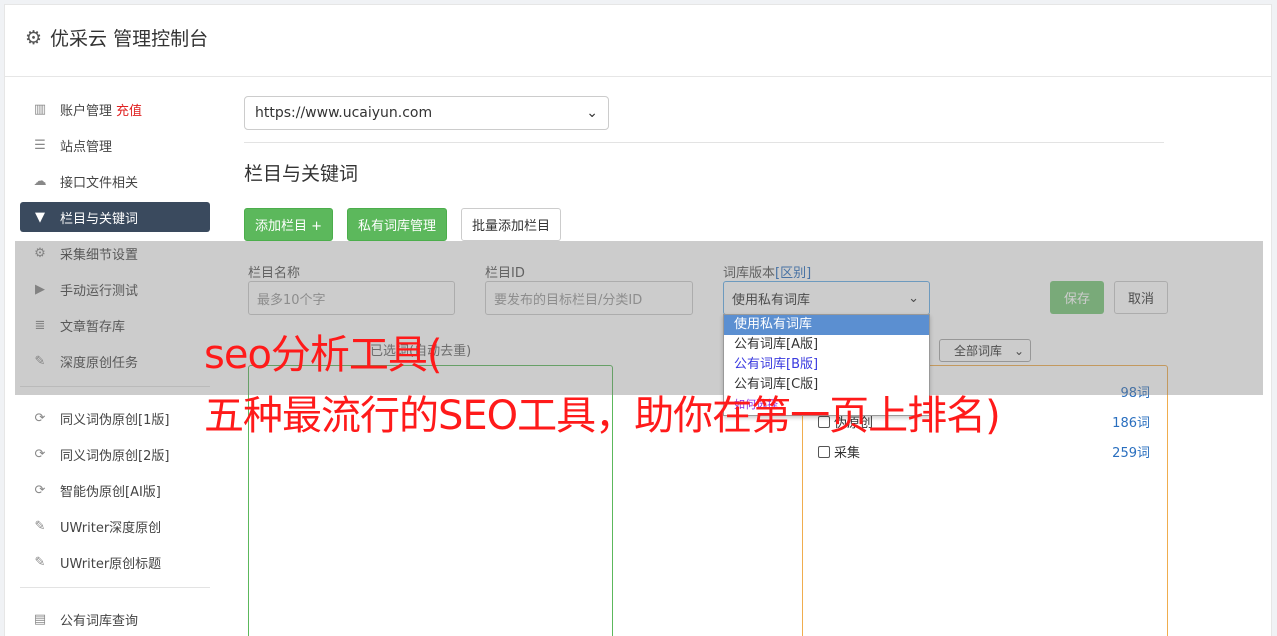 This screenshot has height=636, width=1277. What do you see at coordinates (323, 355) in the screenshot?
I see `watermark-line-1: seo分析工具(` at bounding box center [323, 355].